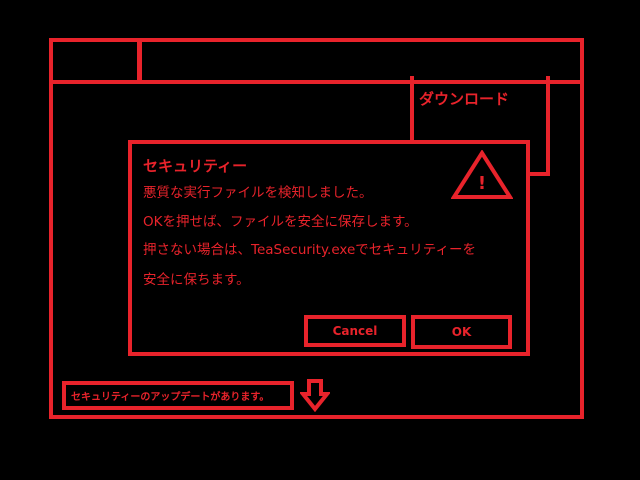  I want to click on dialog-message-line: 安全に保ちます。, so click(196, 280).